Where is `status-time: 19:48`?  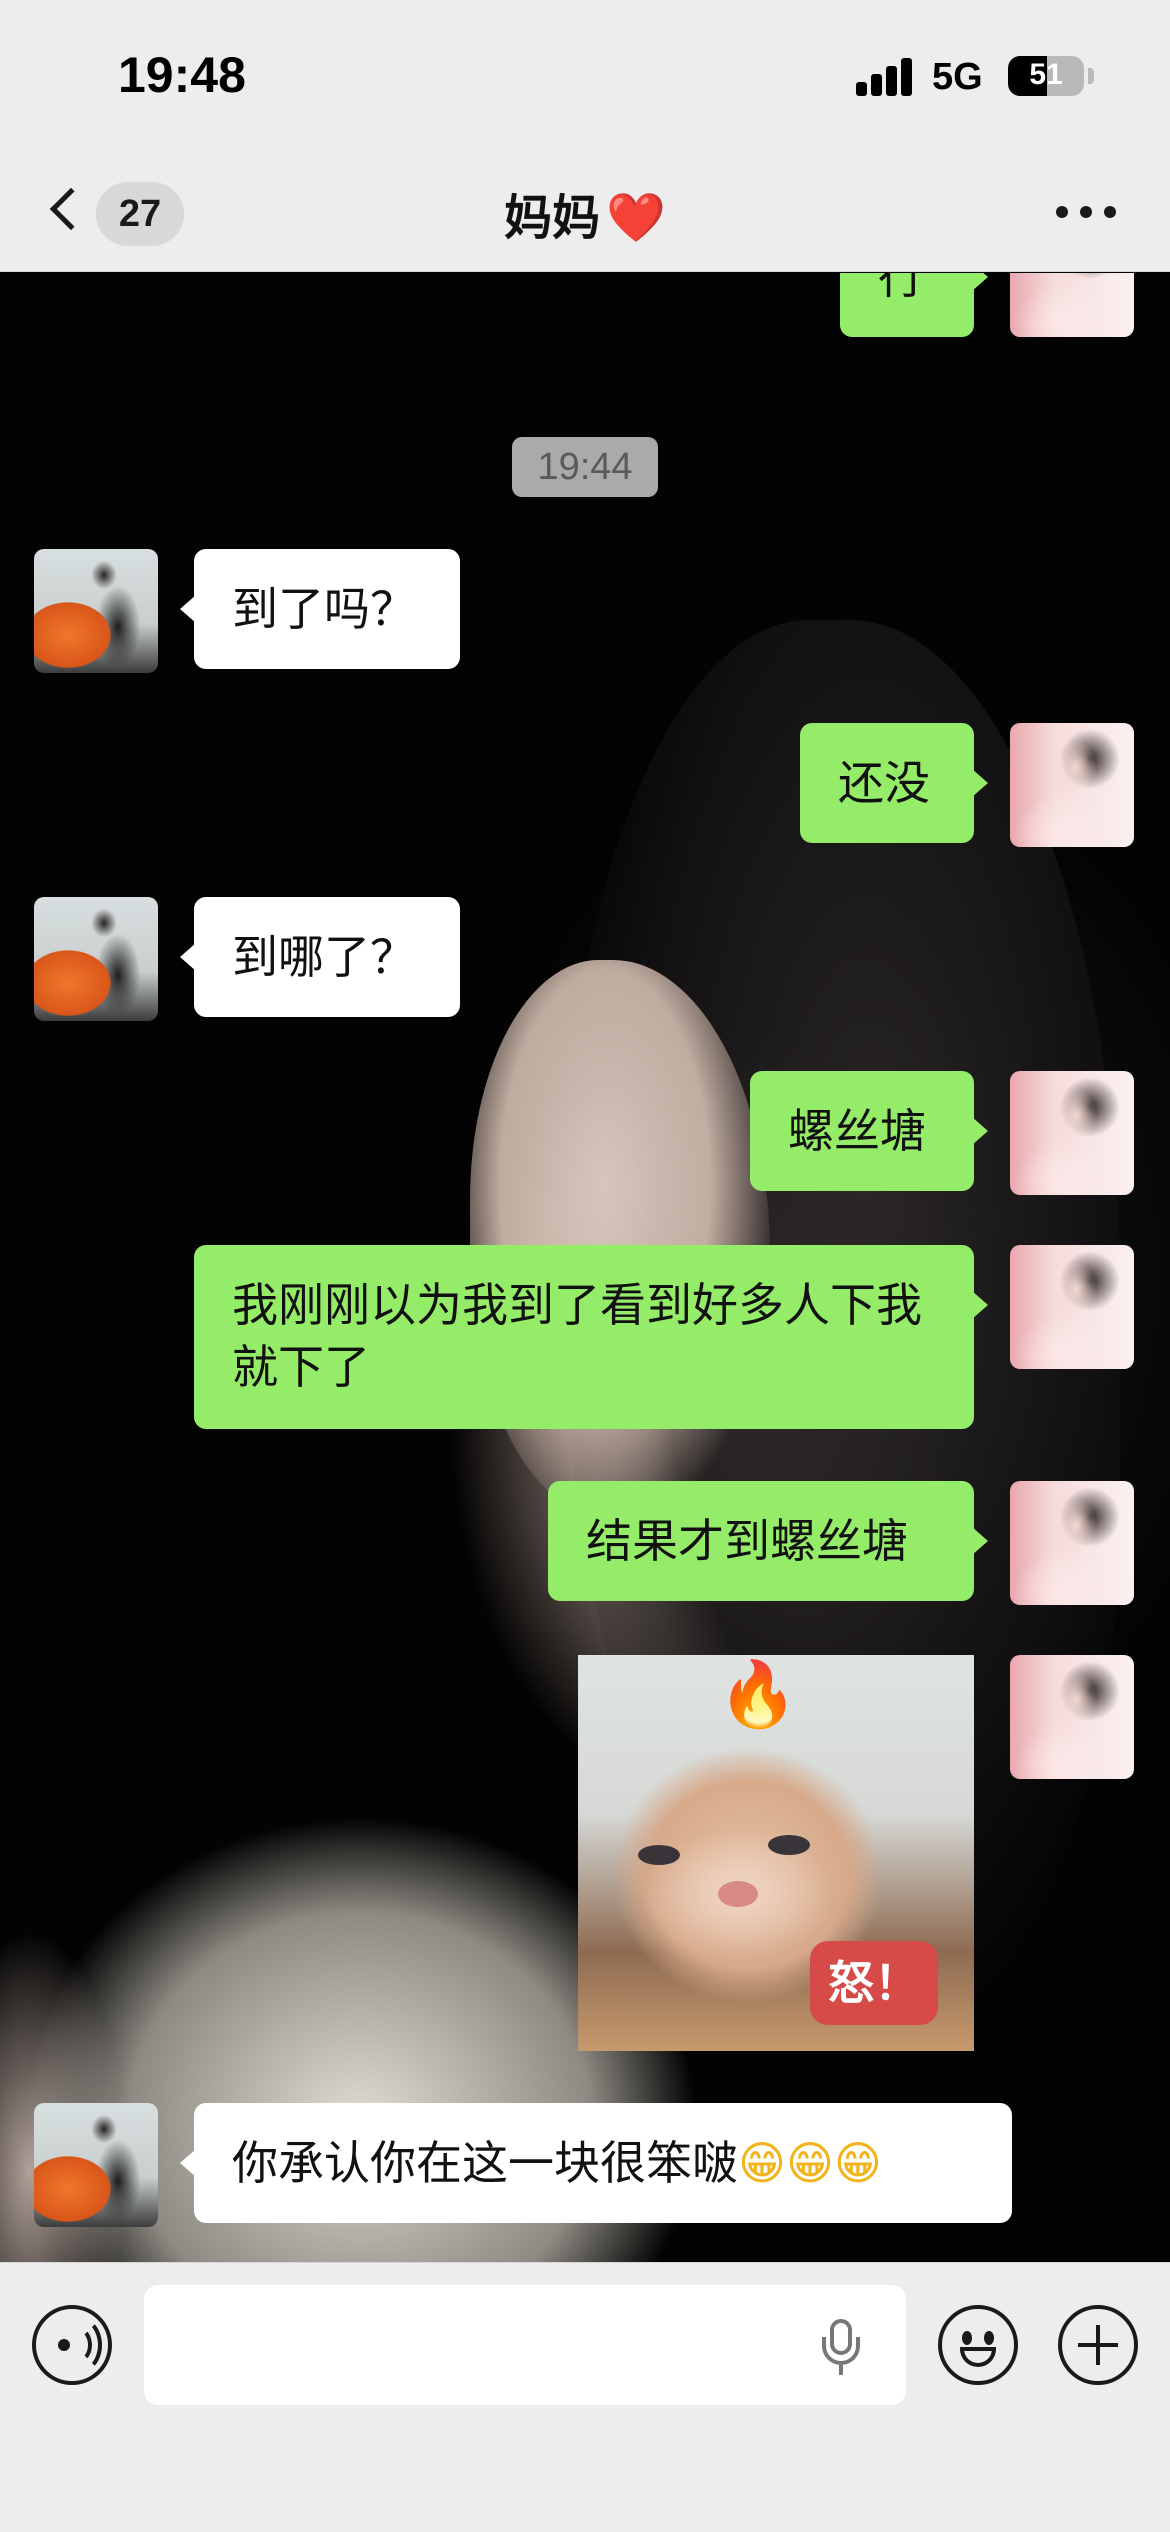 status-time: 19:48 is located at coordinates (182, 75).